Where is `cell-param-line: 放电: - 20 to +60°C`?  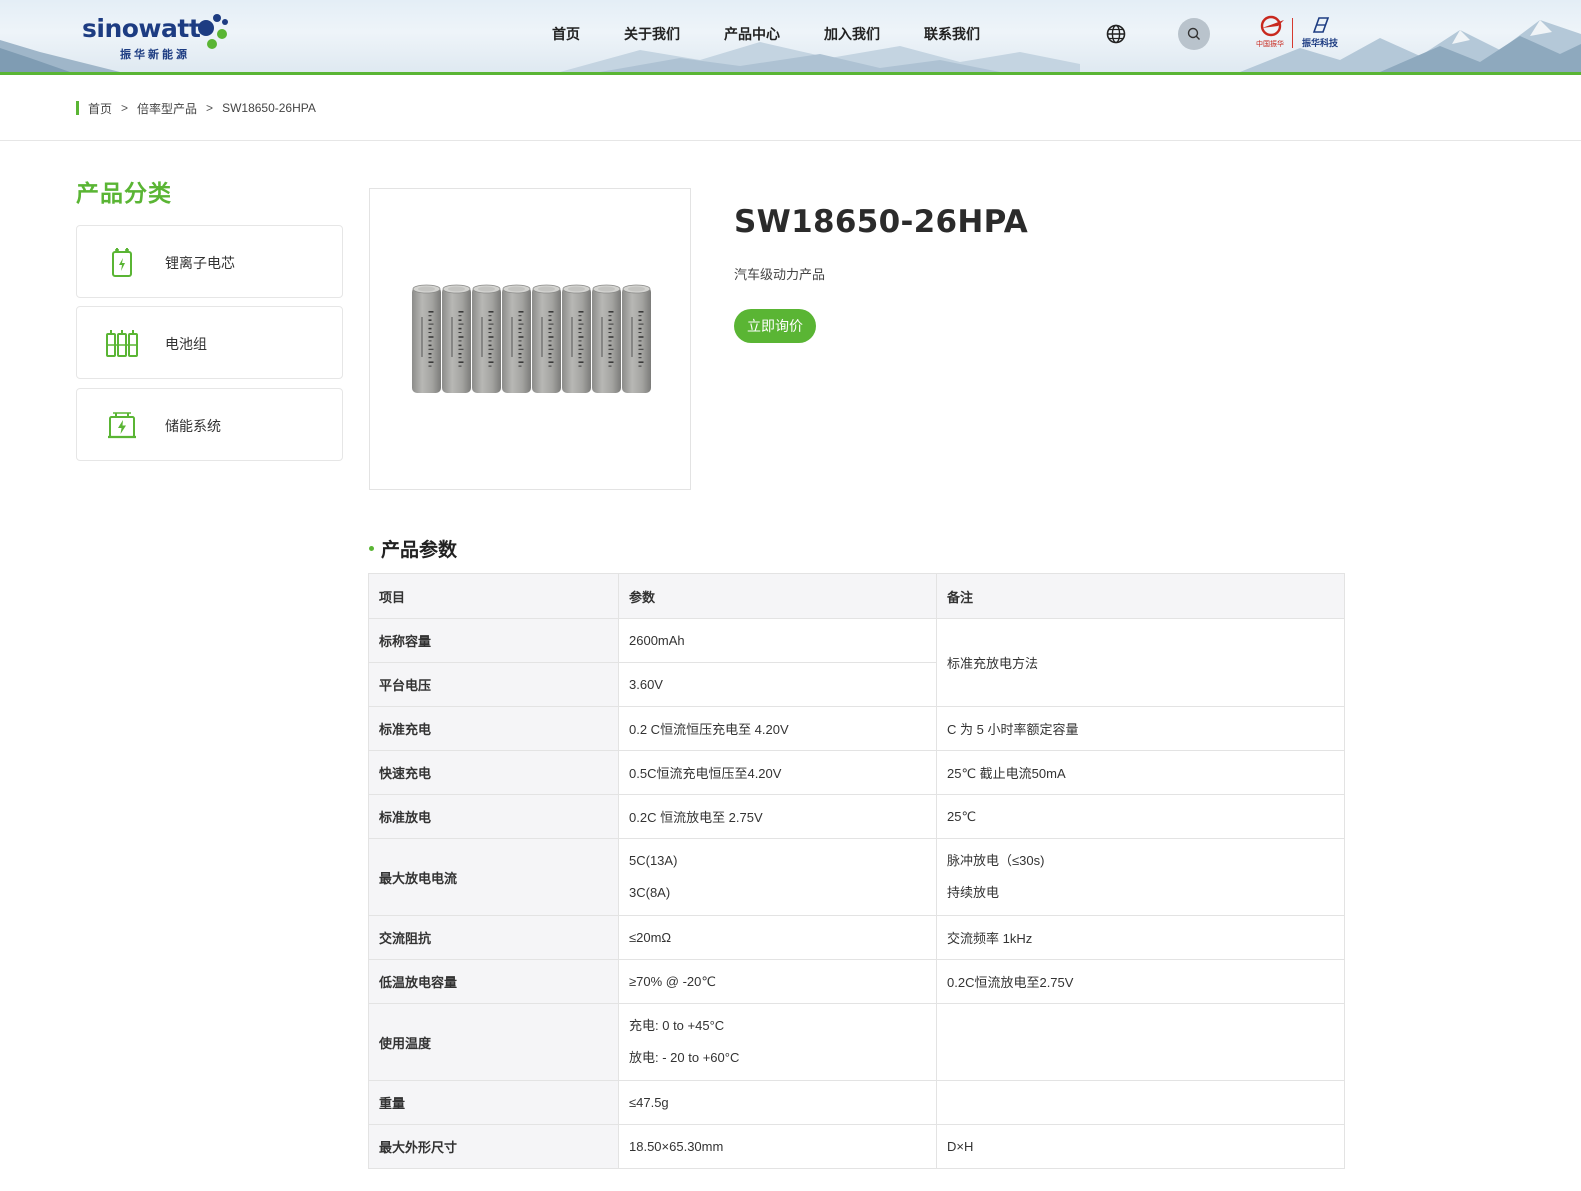 cell-param-line: 放电: - 20 to +60°C is located at coordinates (684, 1057).